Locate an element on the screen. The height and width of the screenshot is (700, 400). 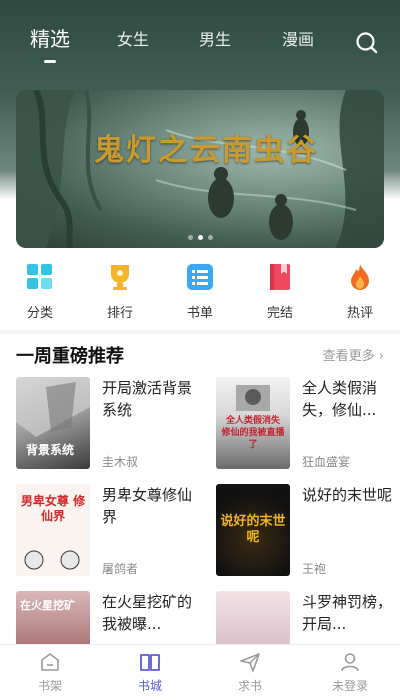
book-cover: 全人类假消失 修仙的我被直播了 is located at coordinates (253, 423).